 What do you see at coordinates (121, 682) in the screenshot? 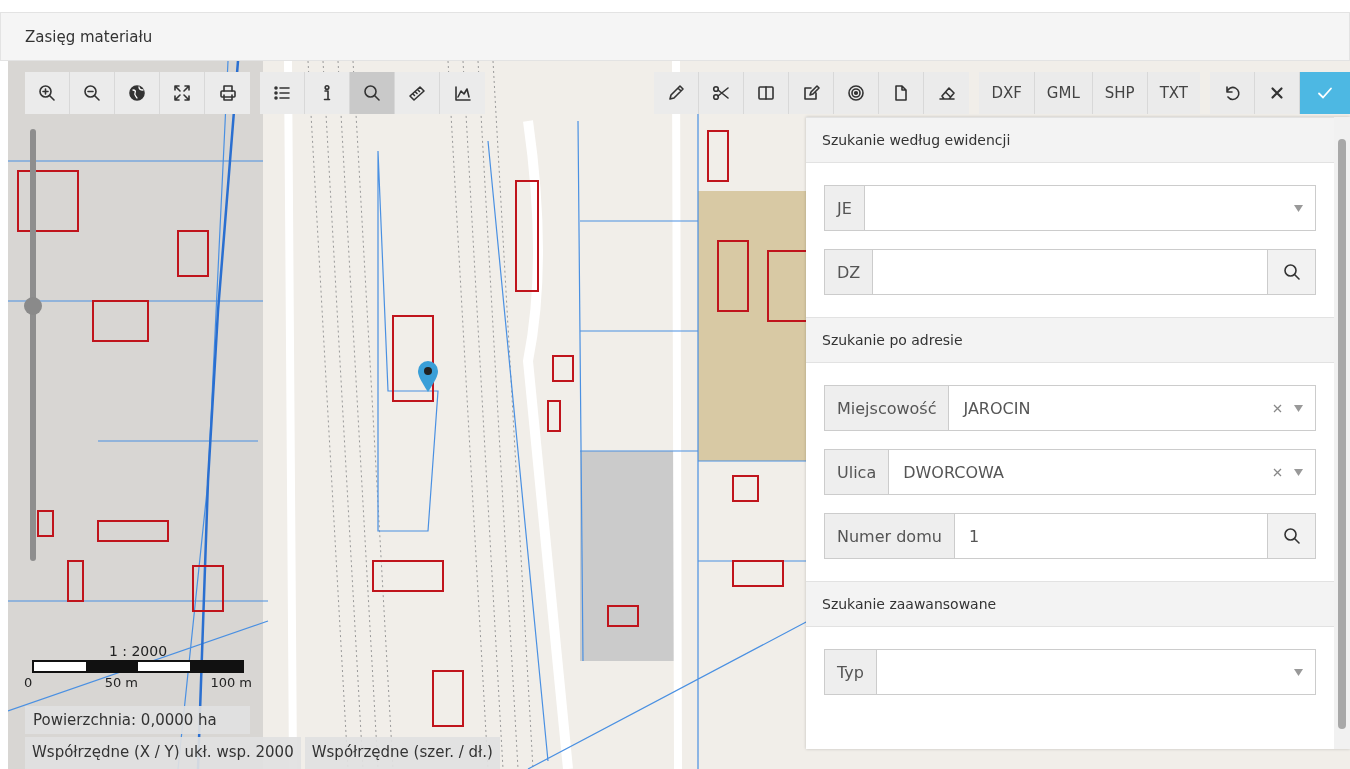
I see `scale-label: 50 m` at bounding box center [121, 682].